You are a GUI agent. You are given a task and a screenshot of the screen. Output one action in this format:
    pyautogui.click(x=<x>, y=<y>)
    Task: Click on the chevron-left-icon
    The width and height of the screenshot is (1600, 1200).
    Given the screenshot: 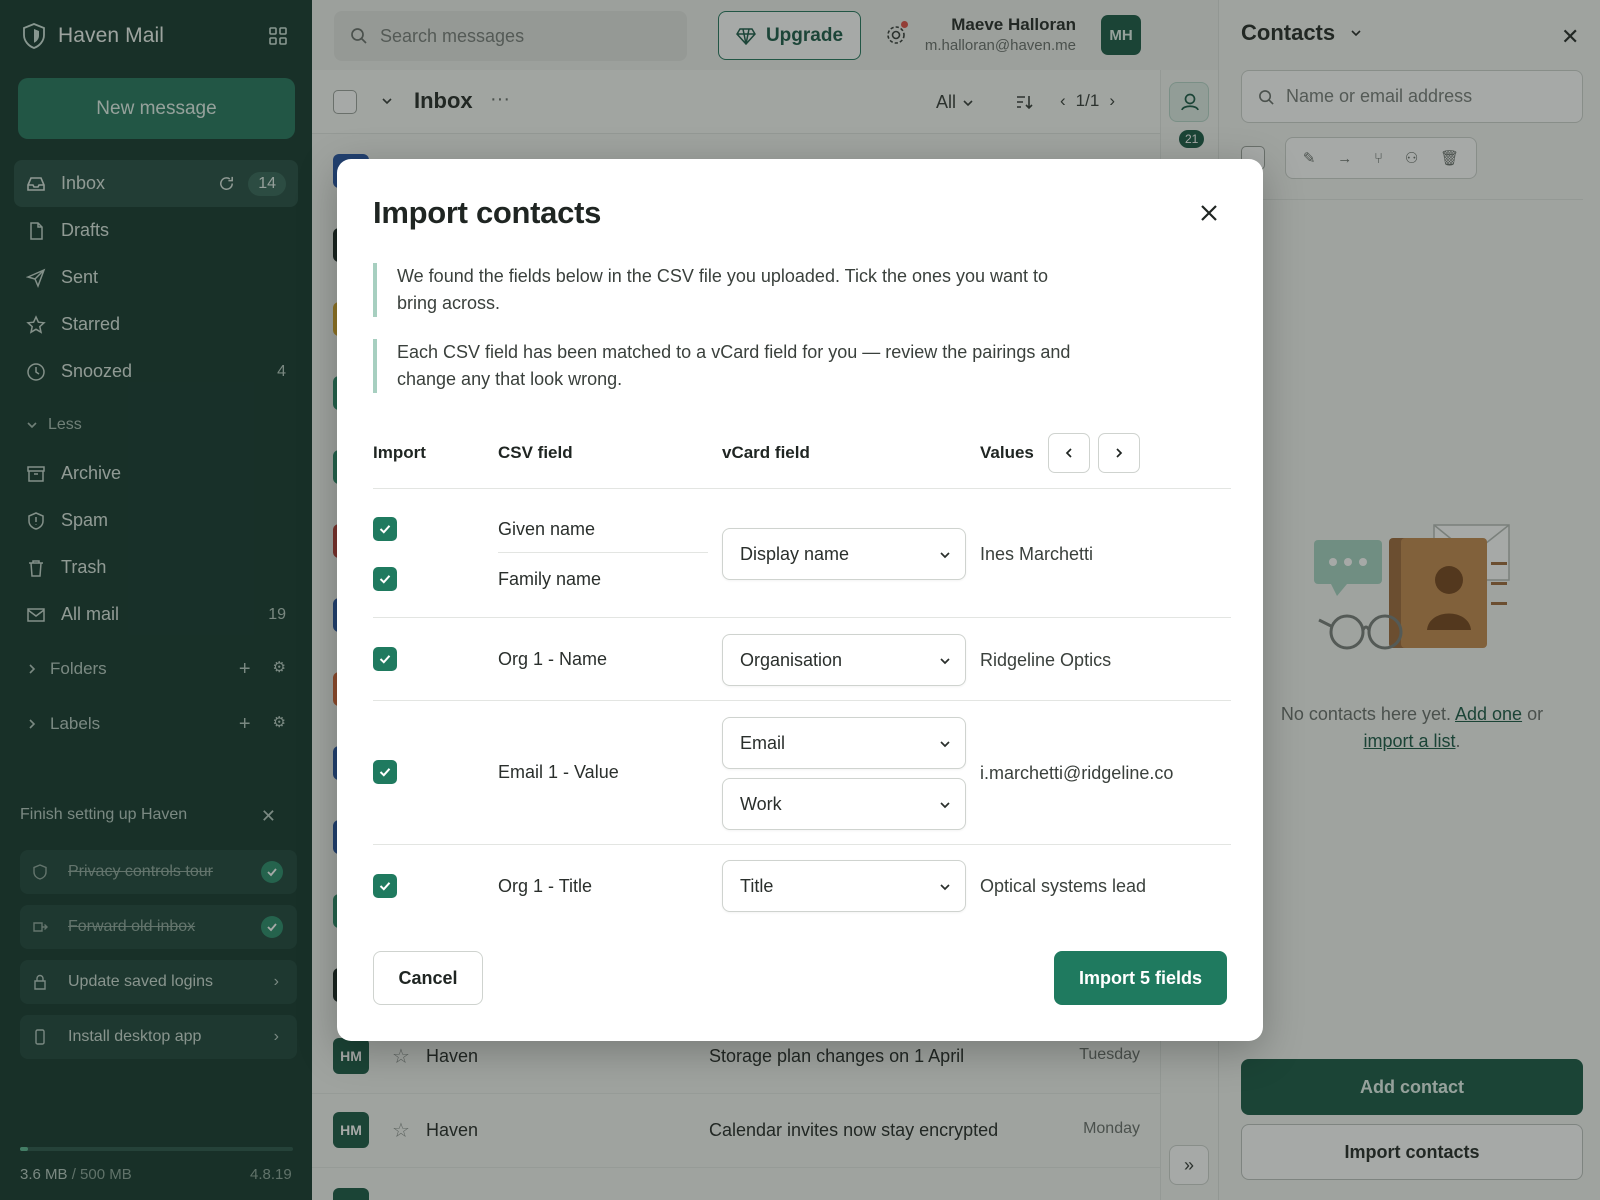 What is the action you would take?
    pyautogui.click(x=1068, y=453)
    